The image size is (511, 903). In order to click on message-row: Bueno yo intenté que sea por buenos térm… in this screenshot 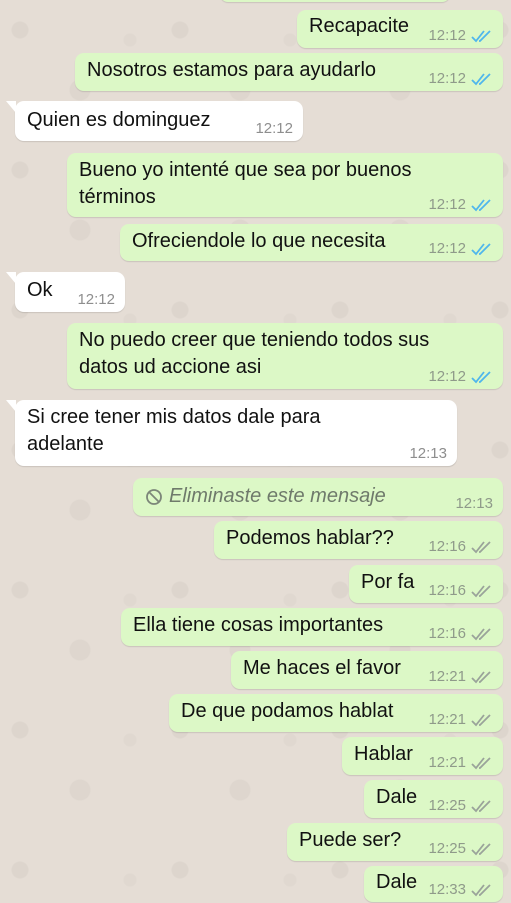, I will do `click(255, 185)`.